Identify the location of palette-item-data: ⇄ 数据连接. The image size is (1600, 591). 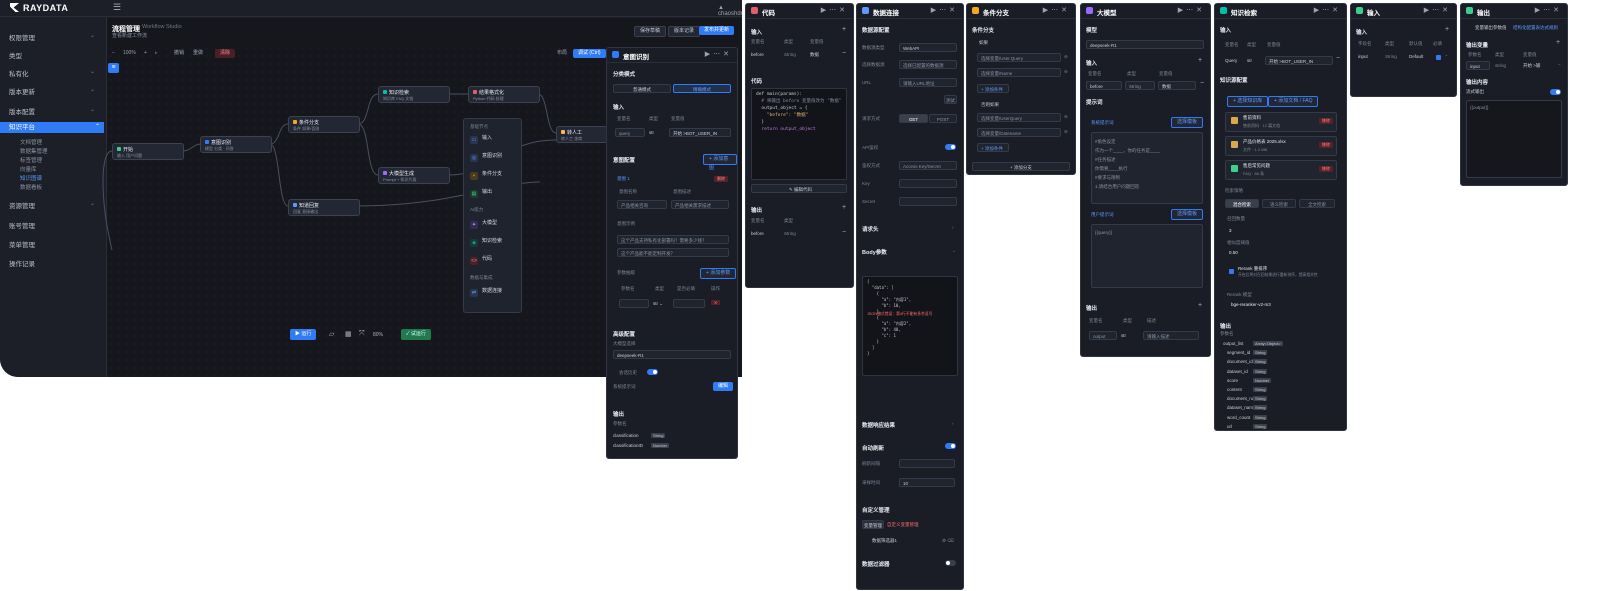
(492, 293).